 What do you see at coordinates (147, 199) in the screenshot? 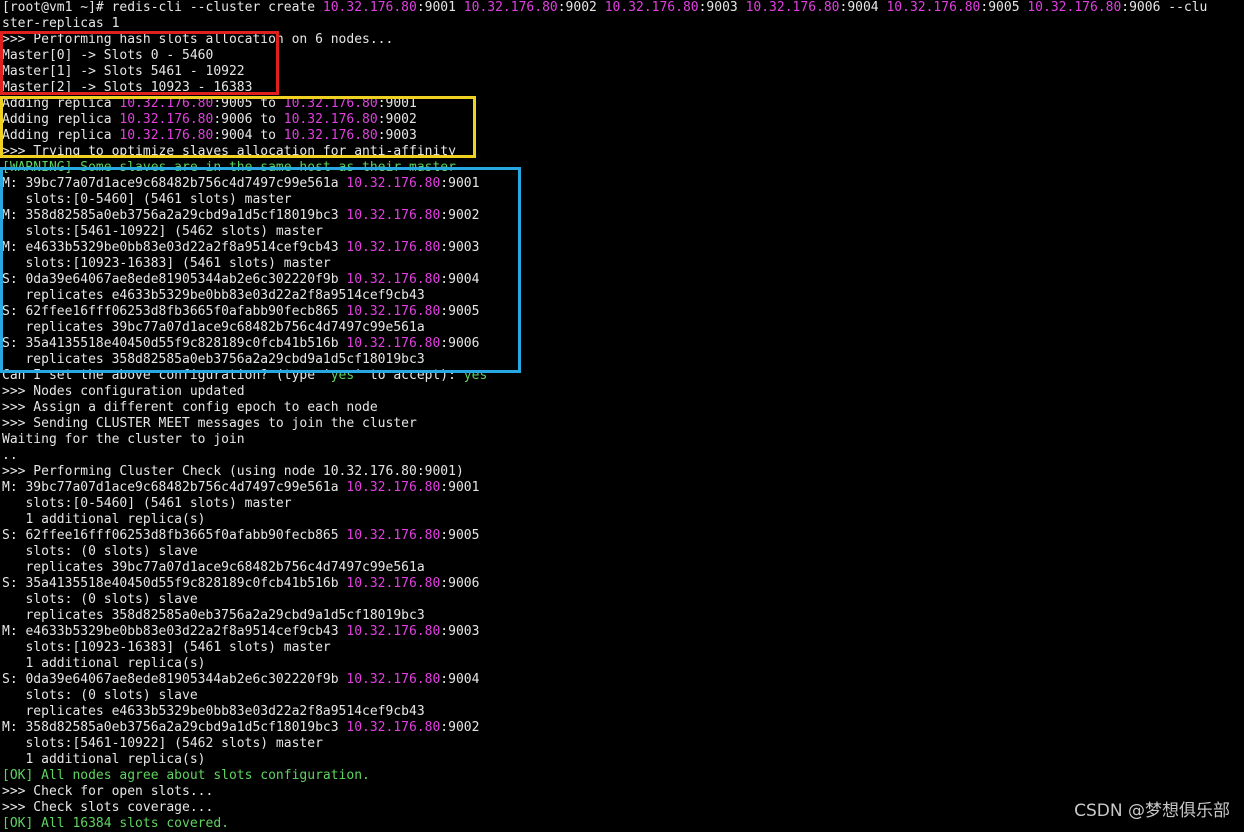
I see `terminal-text: slots:[0-5460] (5461 slots) master` at bounding box center [147, 199].